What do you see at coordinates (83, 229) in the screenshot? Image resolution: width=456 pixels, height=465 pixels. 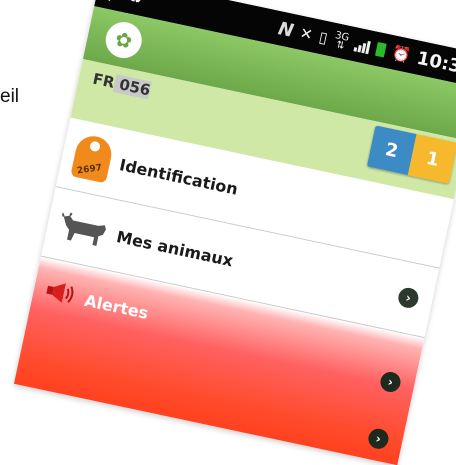 I see `cow-icon` at bounding box center [83, 229].